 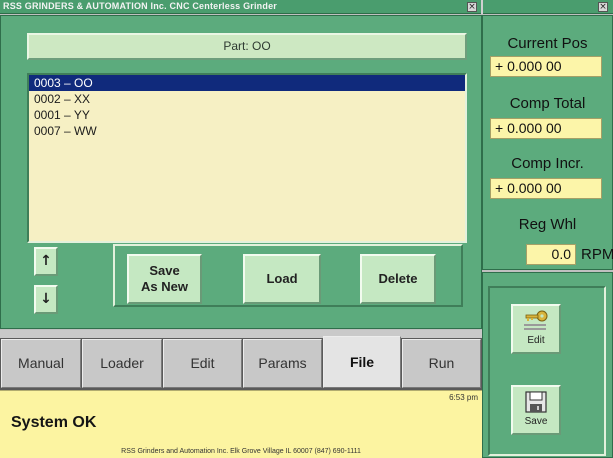 What do you see at coordinates (547, 43) in the screenshot?
I see `current-pos-label: Current Pos` at bounding box center [547, 43].